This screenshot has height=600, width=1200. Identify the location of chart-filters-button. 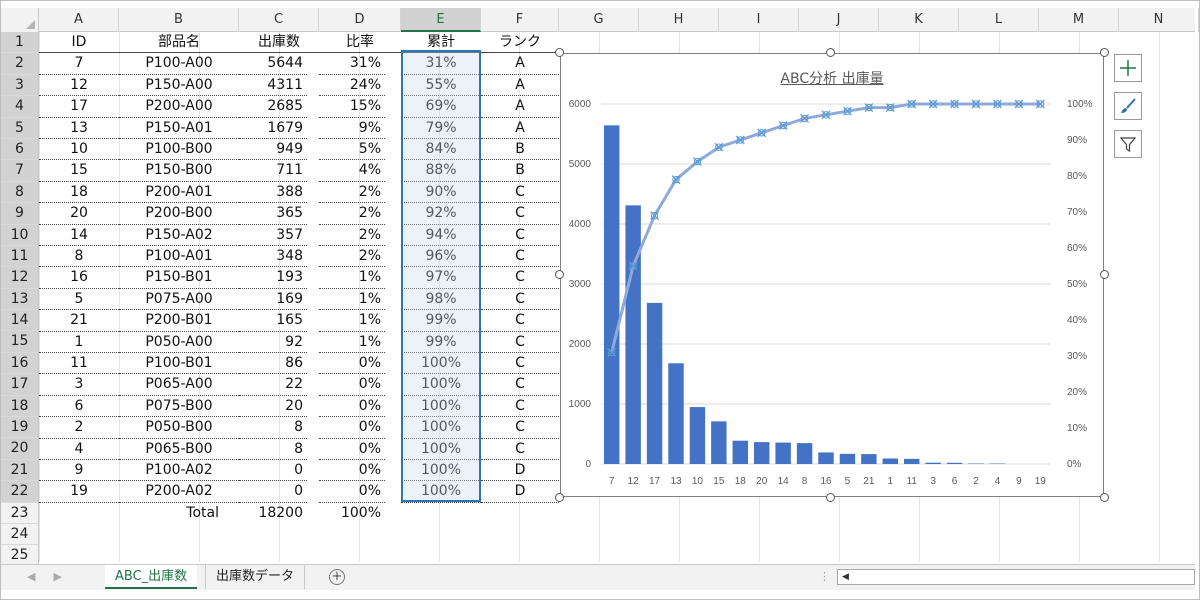
(1128, 144).